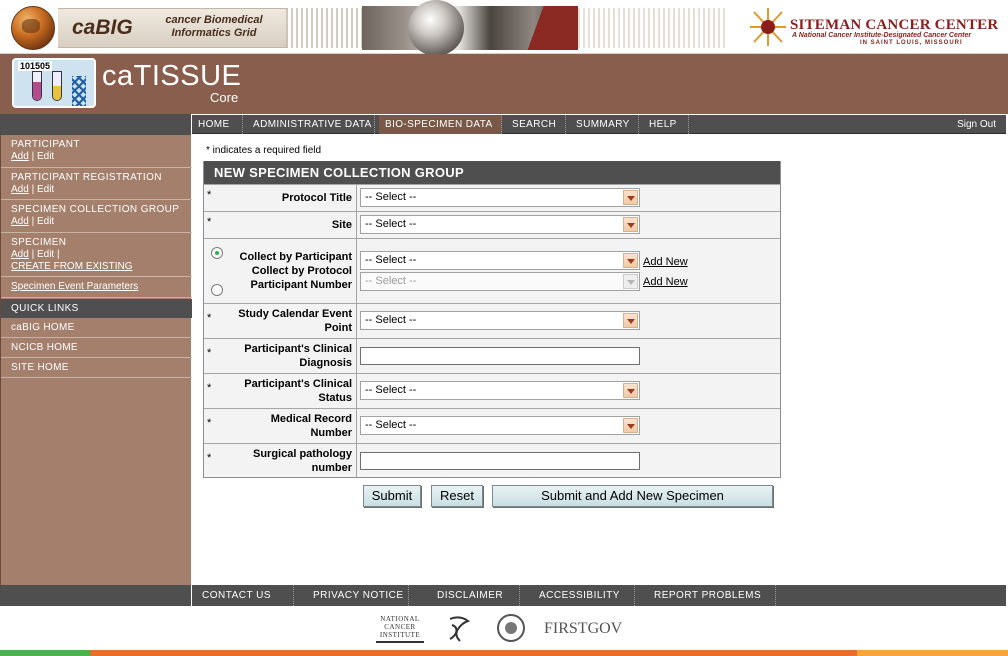  What do you see at coordinates (500, 390) in the screenshot?
I see `clinical-status-select: -- Select --` at bounding box center [500, 390].